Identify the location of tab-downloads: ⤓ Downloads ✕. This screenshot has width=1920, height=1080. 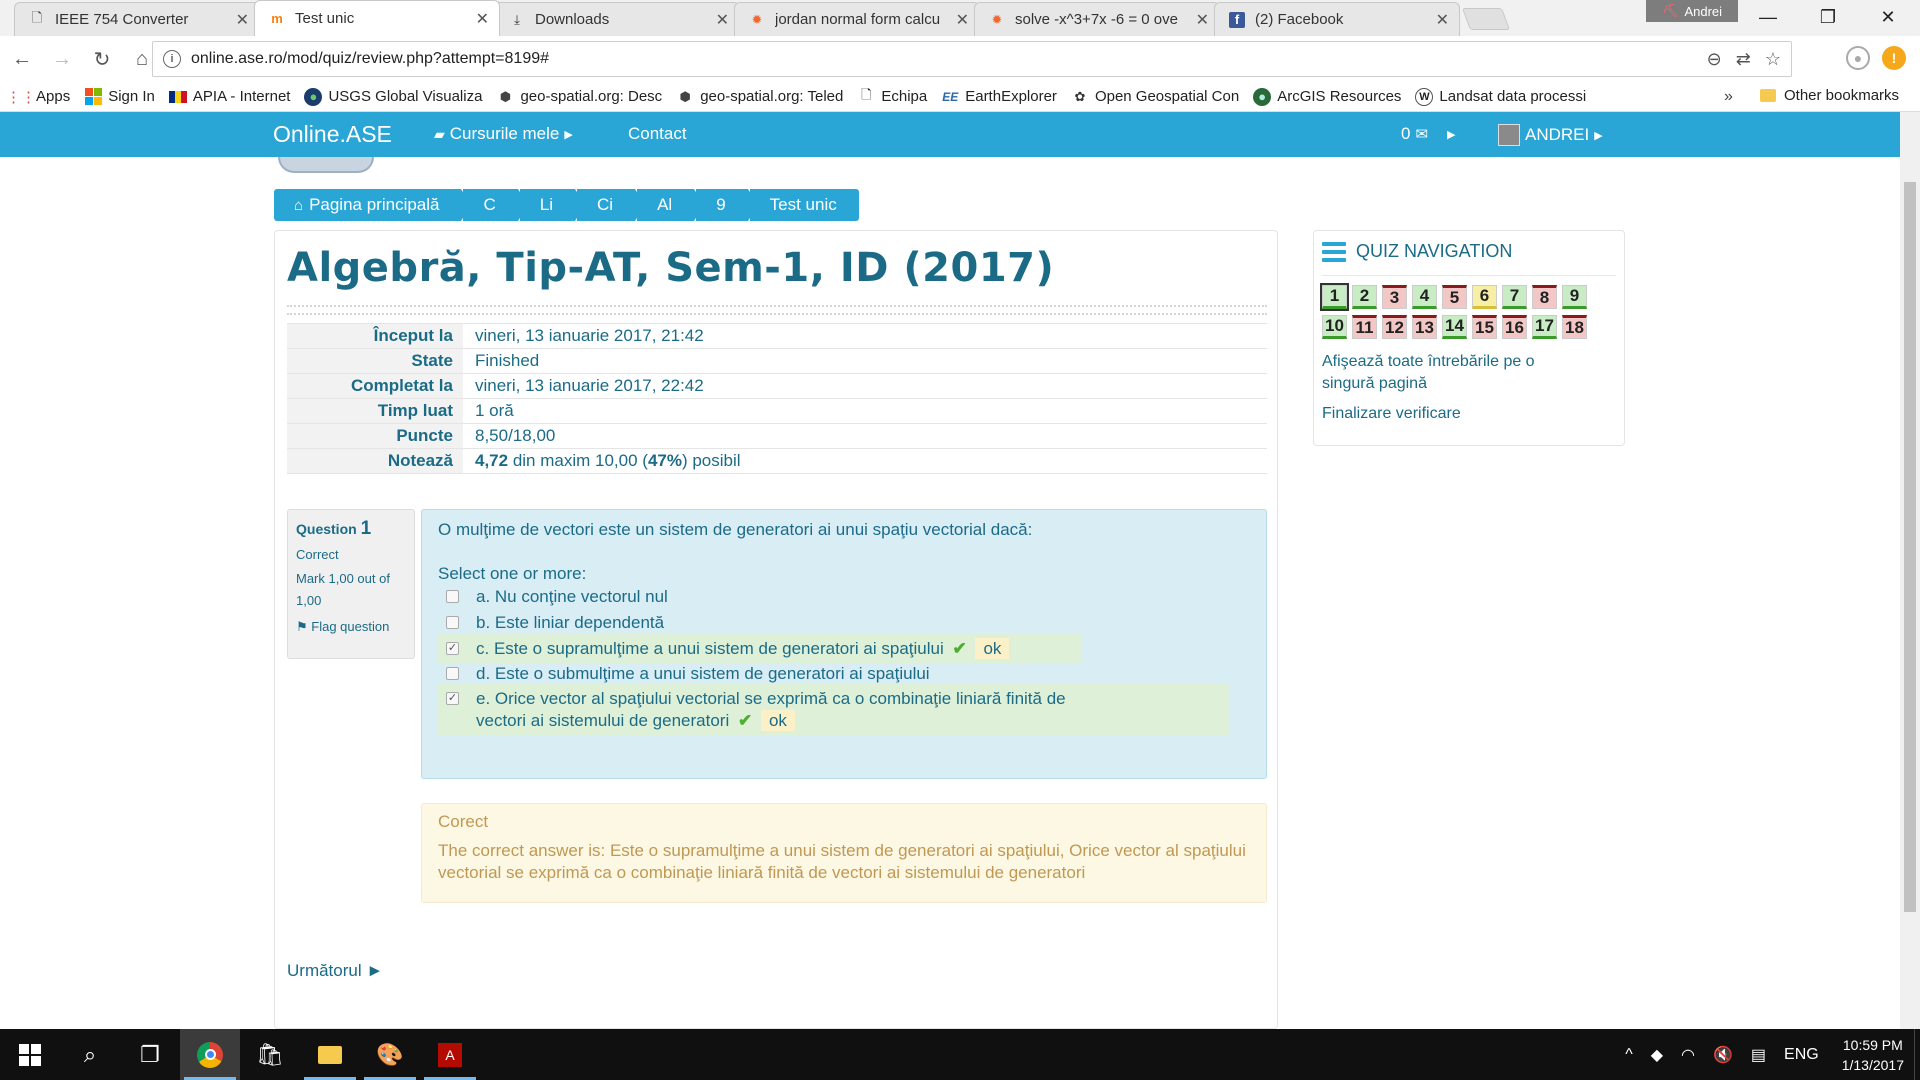
(617, 19).